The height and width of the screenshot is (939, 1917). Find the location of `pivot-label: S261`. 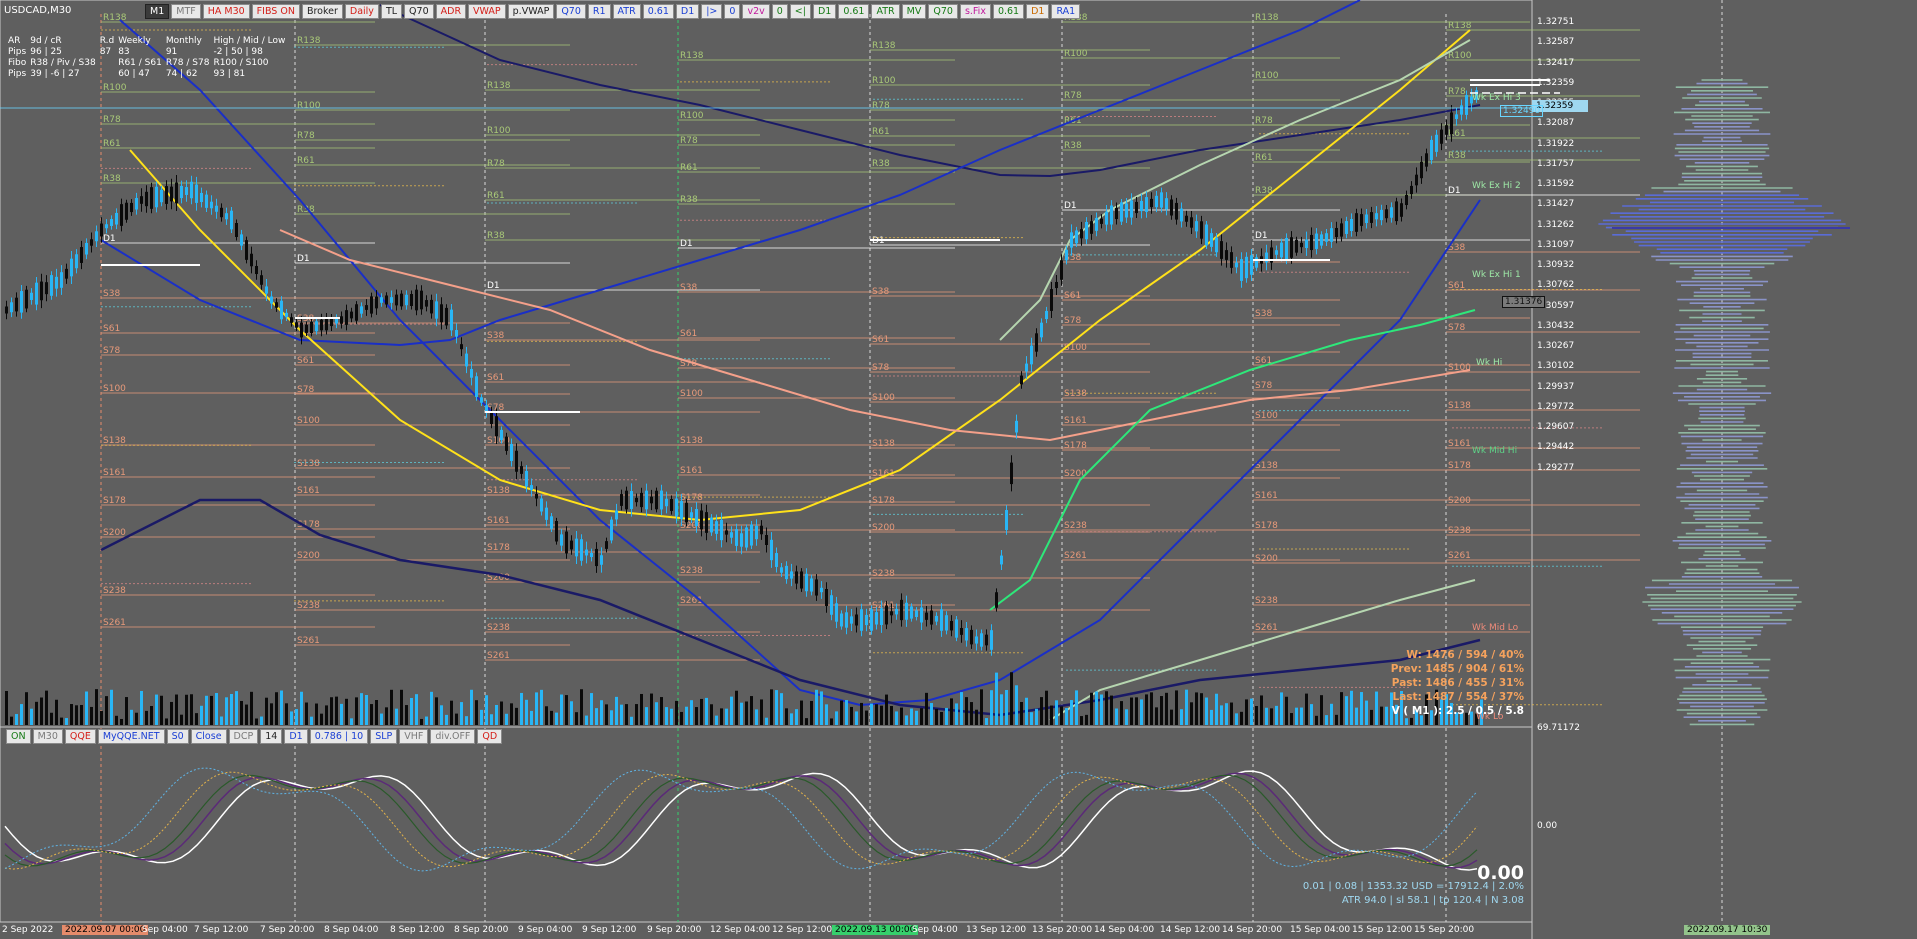

pivot-label: S261 is located at coordinates (114, 623).